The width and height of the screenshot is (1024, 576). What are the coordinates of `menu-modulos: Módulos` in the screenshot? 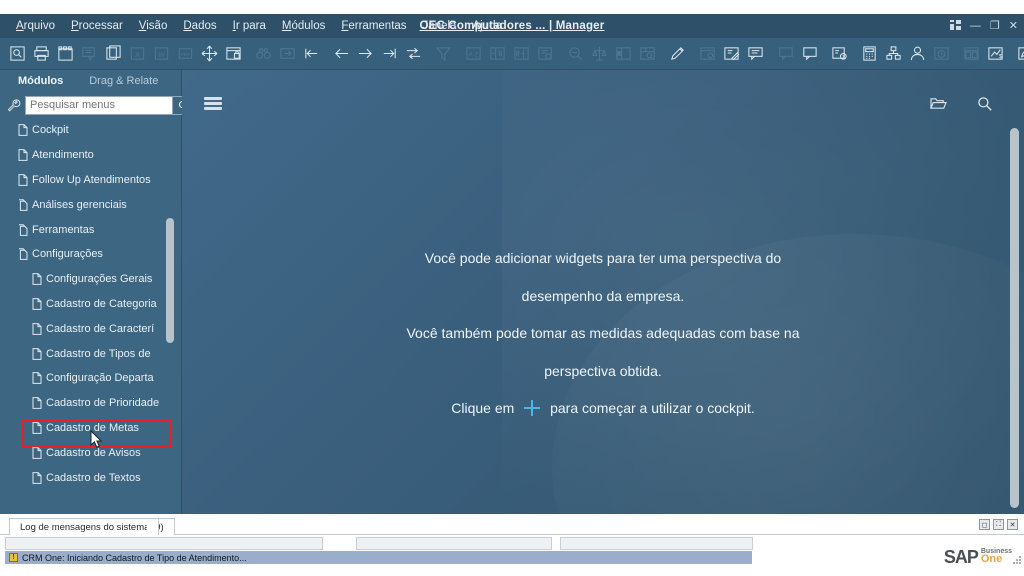 It's located at (303, 26).